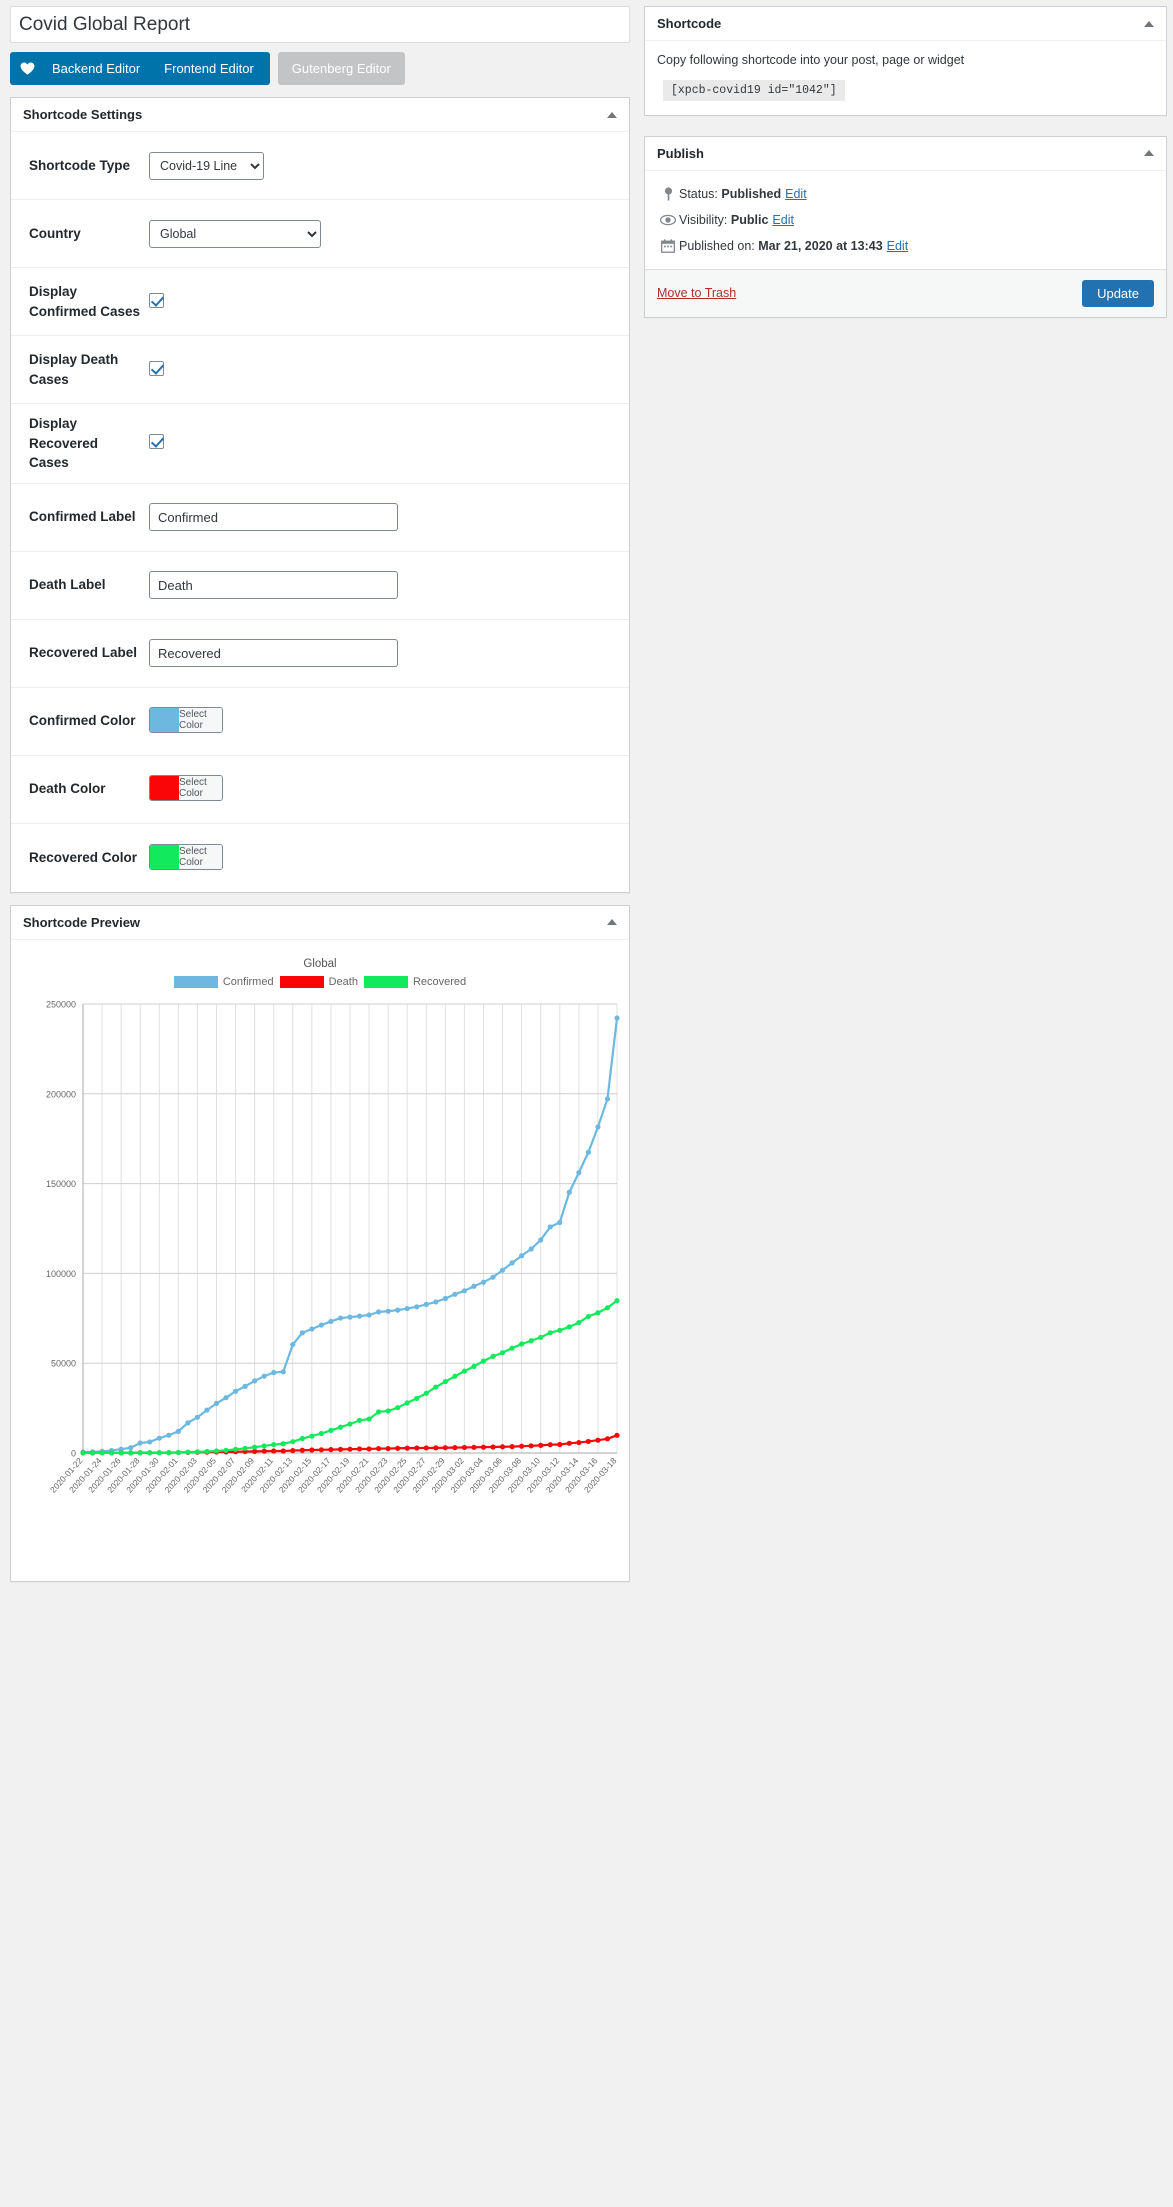 The height and width of the screenshot is (2207, 1173). Describe the element at coordinates (341, 68) in the screenshot. I see `gutenberg-editor-button: Gutenberg Editor` at that location.